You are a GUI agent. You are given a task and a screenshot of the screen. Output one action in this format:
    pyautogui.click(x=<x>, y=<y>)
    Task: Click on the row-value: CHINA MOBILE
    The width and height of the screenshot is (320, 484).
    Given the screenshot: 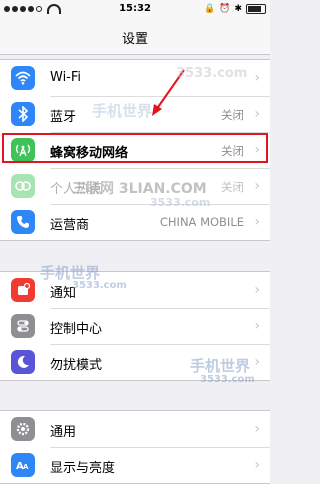 What is the action you would take?
    pyautogui.click(x=201, y=222)
    